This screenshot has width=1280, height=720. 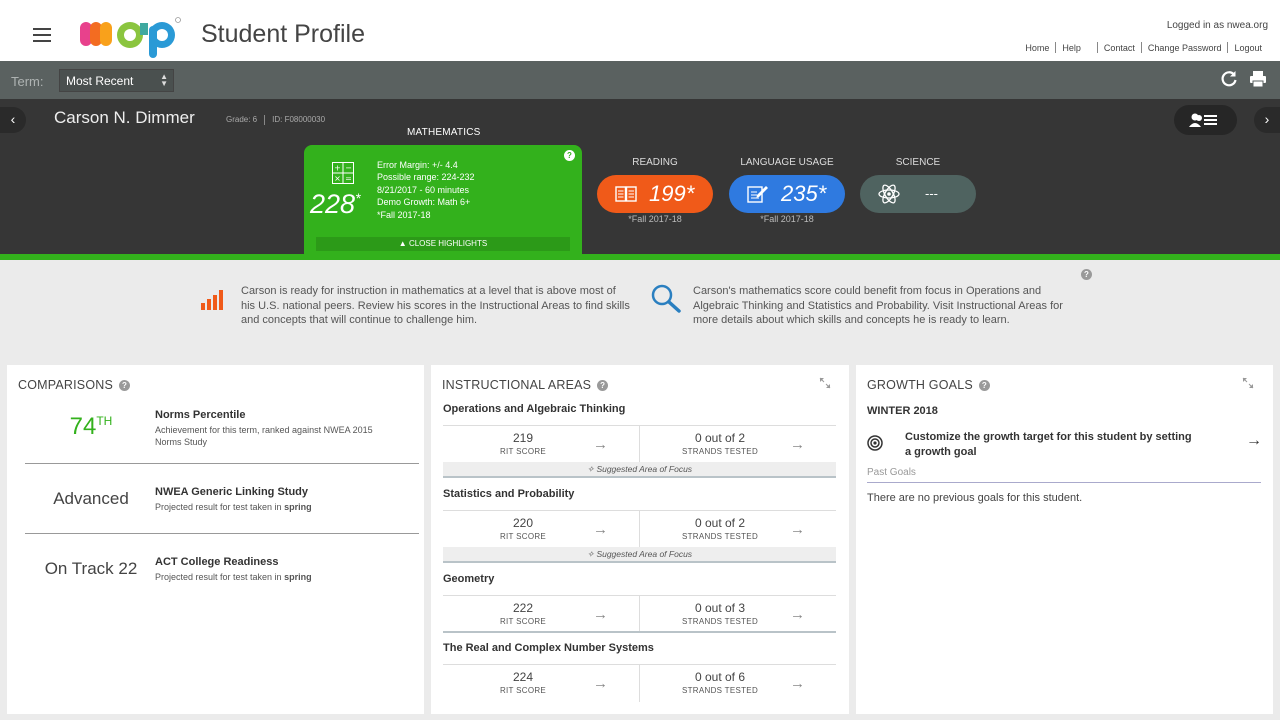 I want to click on rit-score: 220, so click(x=523, y=523).